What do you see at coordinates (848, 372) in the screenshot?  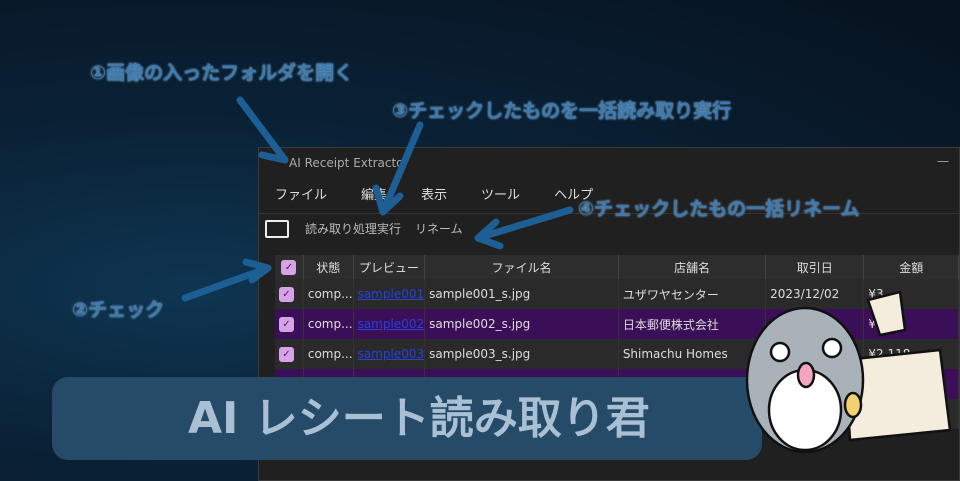 I see `mascot-illustration` at bounding box center [848, 372].